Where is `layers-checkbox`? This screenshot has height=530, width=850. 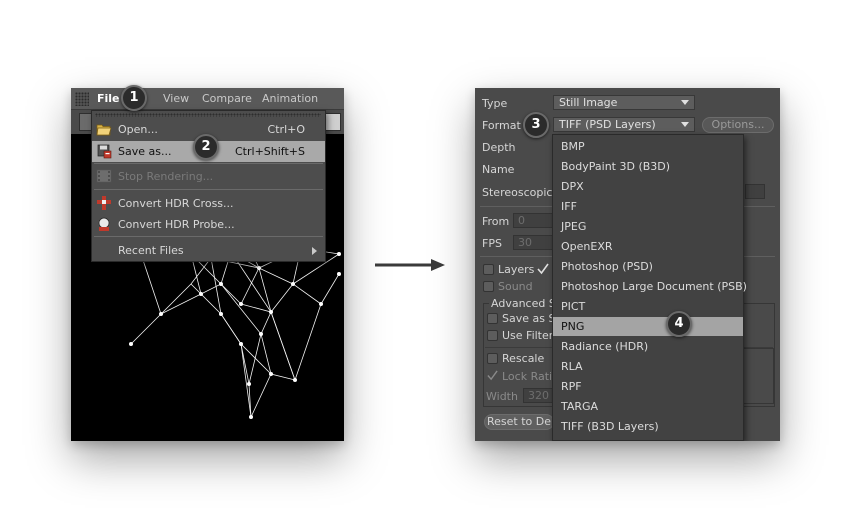 layers-checkbox is located at coordinates (488, 269).